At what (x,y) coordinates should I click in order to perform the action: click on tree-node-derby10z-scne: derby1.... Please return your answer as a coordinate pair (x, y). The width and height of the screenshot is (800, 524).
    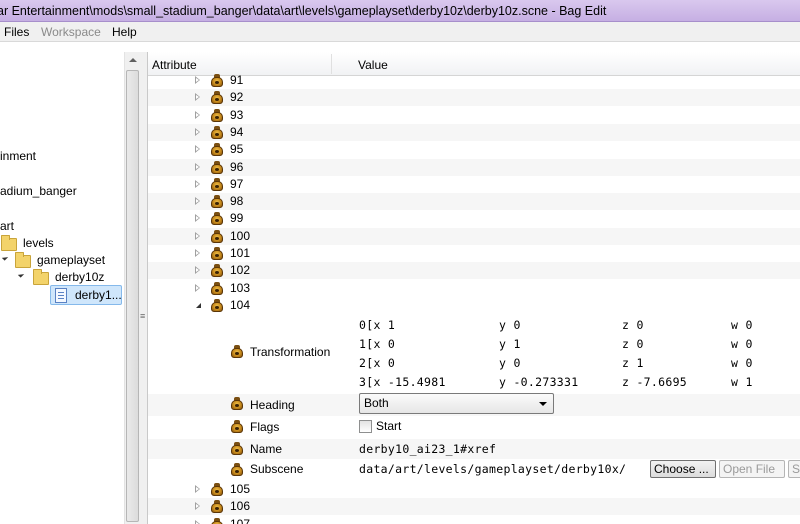
    Looking at the image, I should click on (98, 295).